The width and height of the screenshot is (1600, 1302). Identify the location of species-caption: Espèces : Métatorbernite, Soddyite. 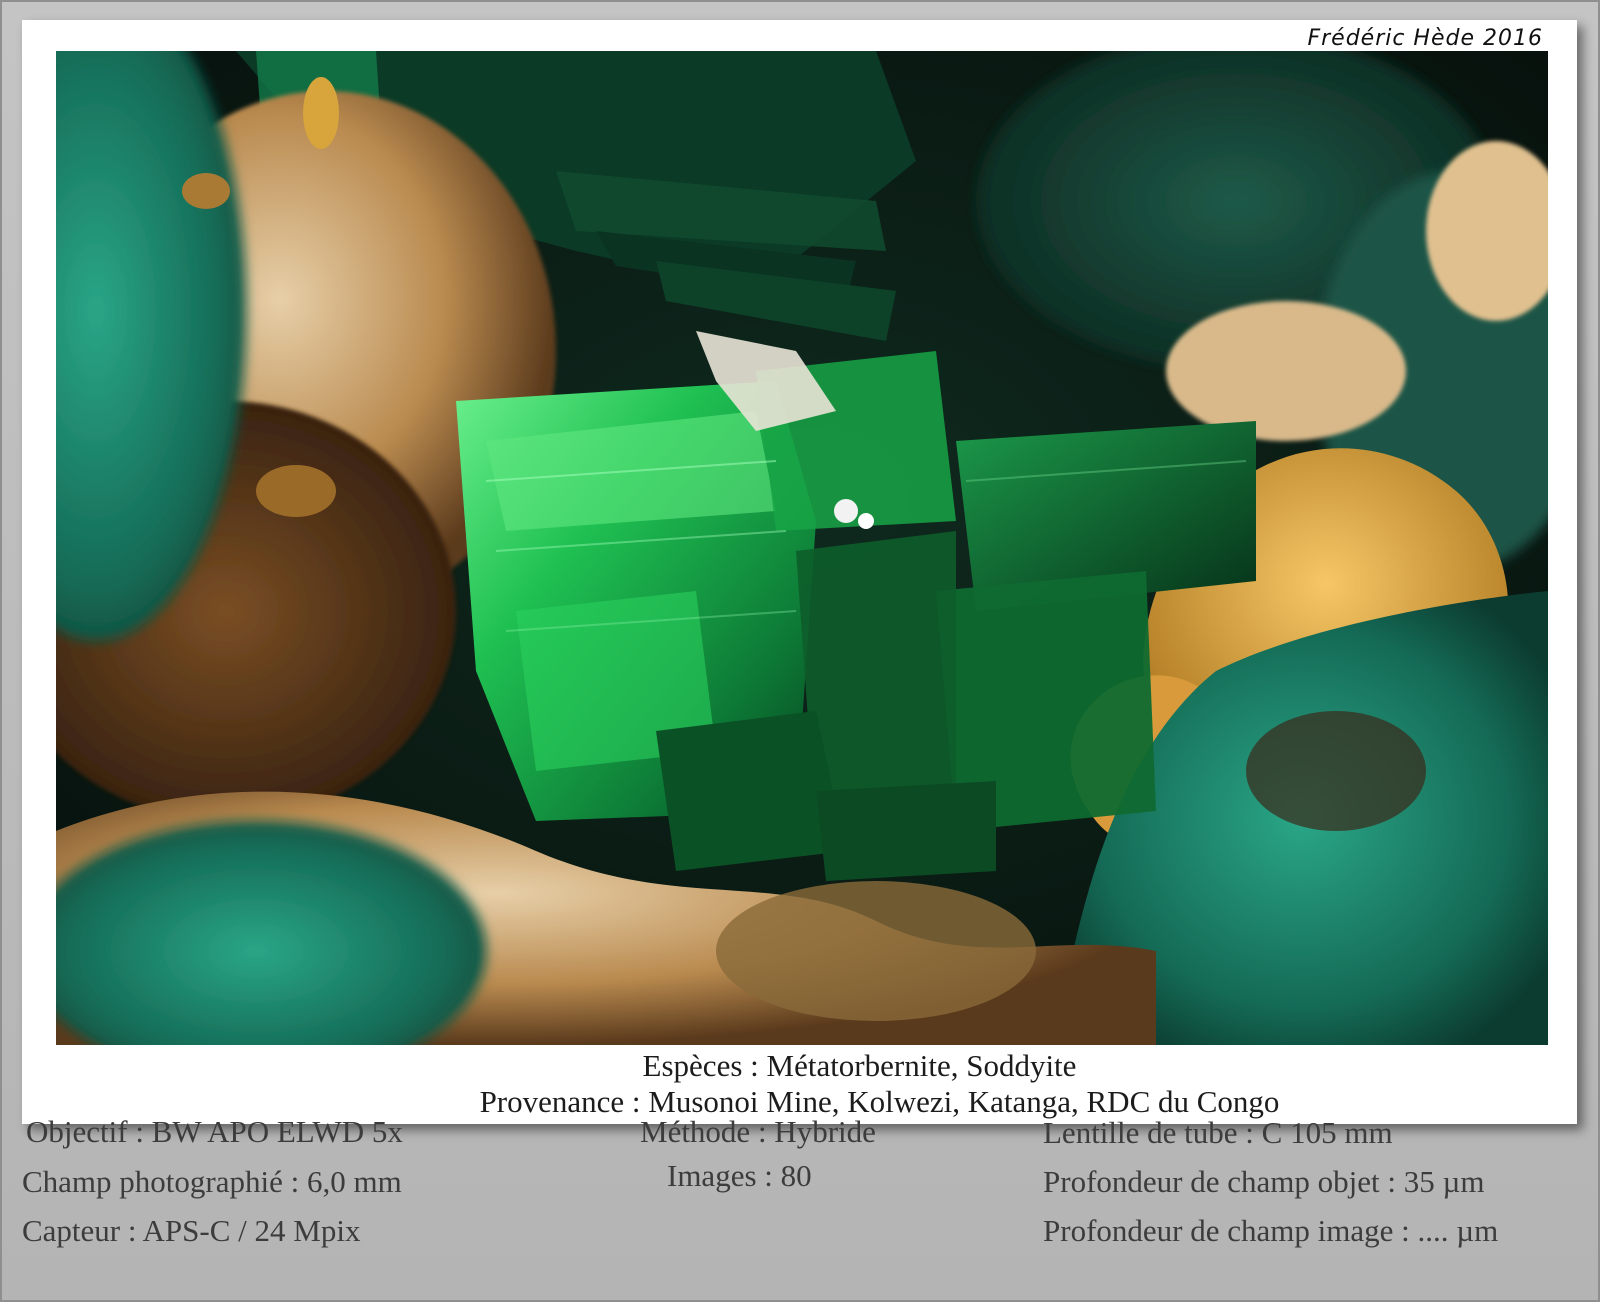
(859, 1065).